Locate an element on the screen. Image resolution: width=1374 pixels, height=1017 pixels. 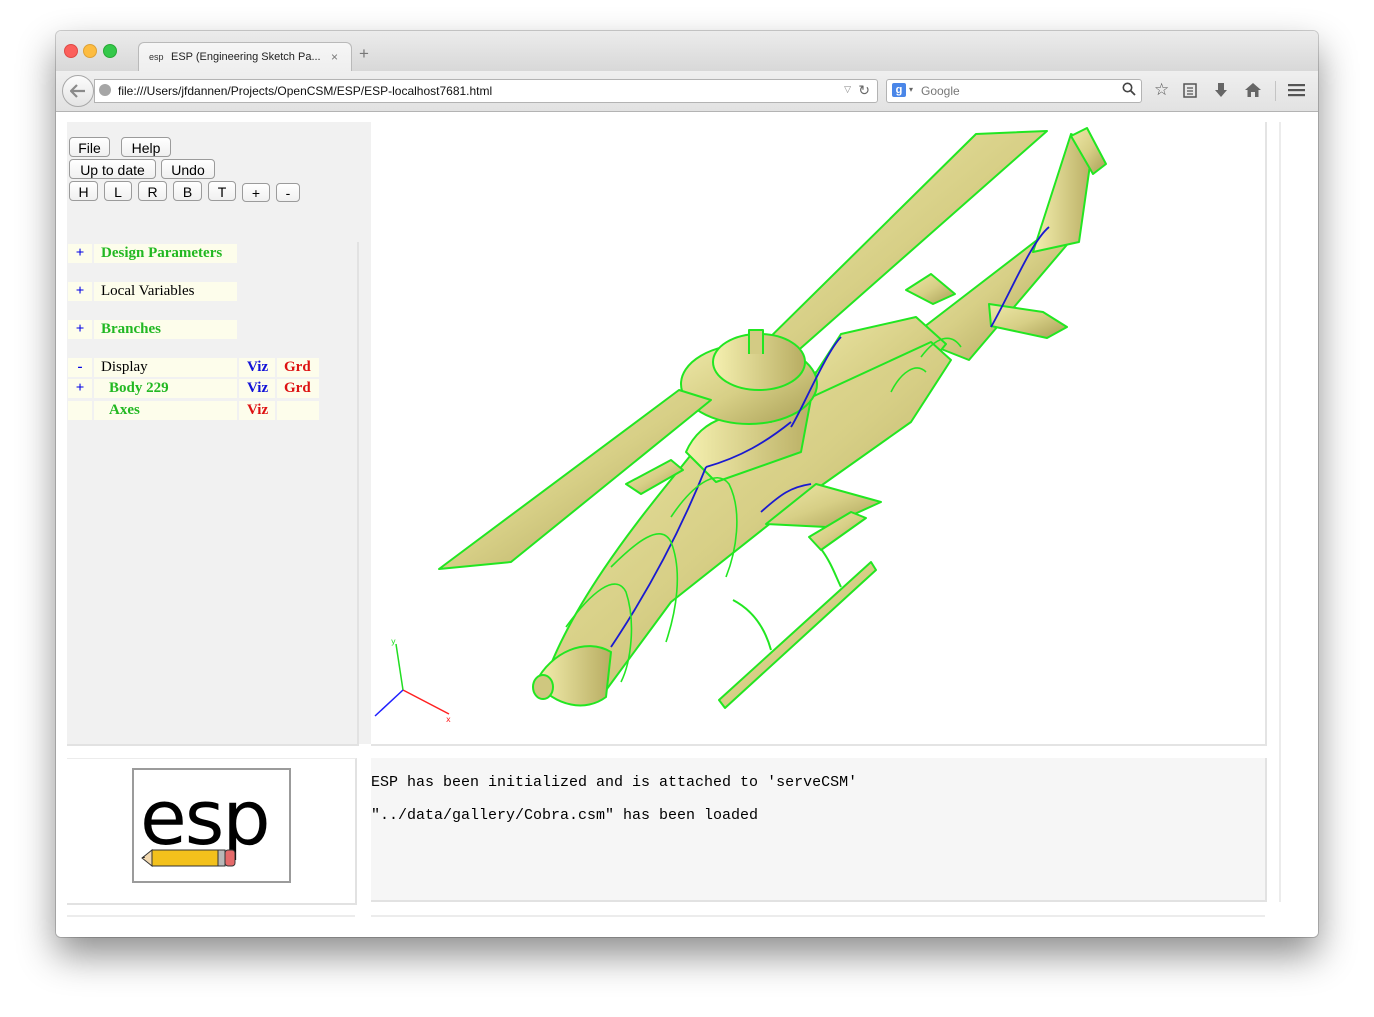
body-grd-toggle: Grd is located at coordinates (298, 388).